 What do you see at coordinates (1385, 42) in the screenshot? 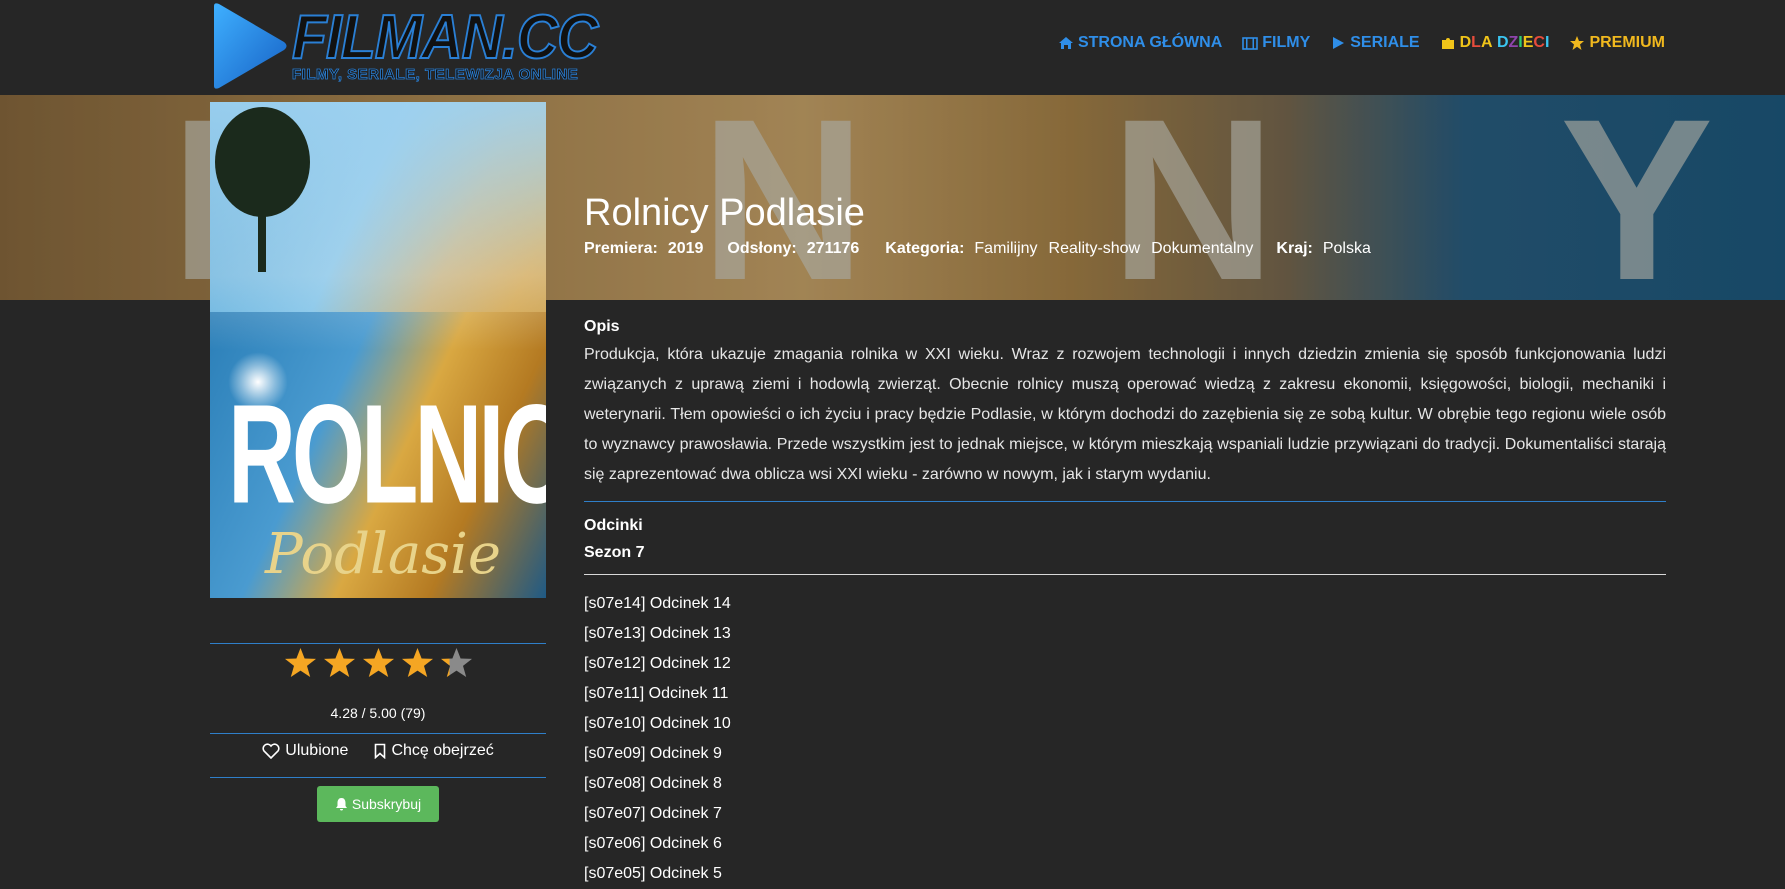
I see `nav-series-label: SERIALE` at bounding box center [1385, 42].